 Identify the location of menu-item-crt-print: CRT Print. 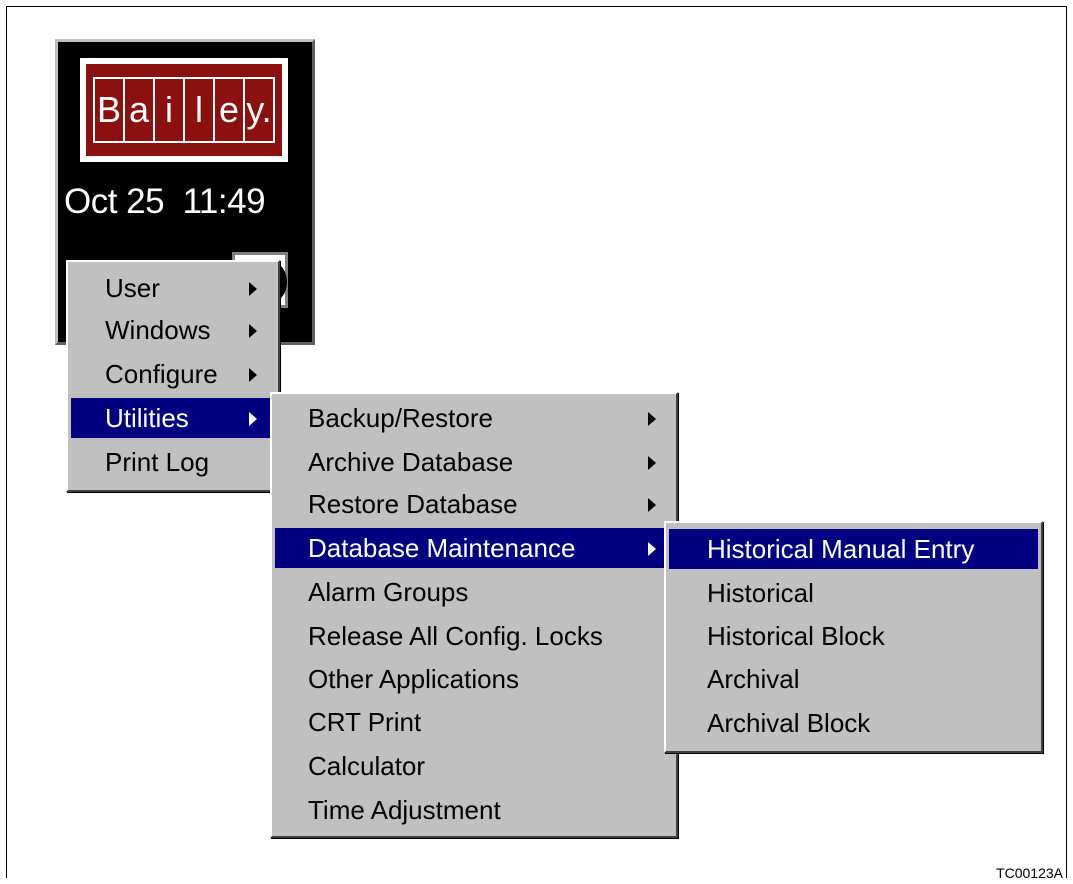
(474, 722).